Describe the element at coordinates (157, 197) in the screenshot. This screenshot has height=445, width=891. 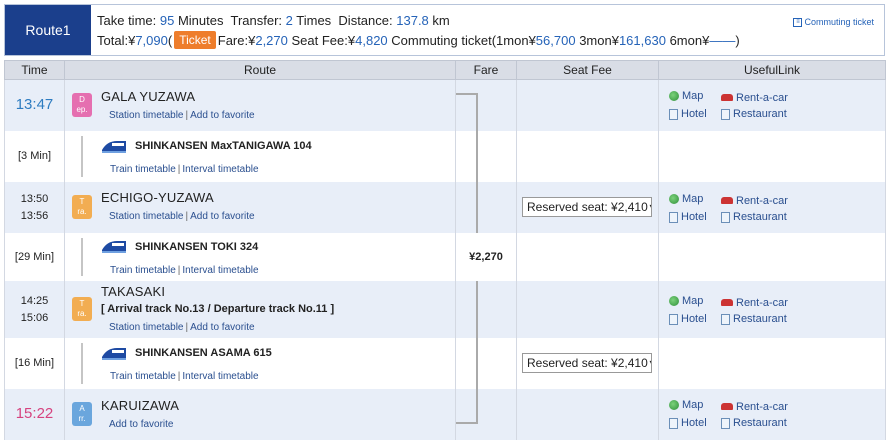
I see `station-name: ECHIGO-YUZAWA` at that location.